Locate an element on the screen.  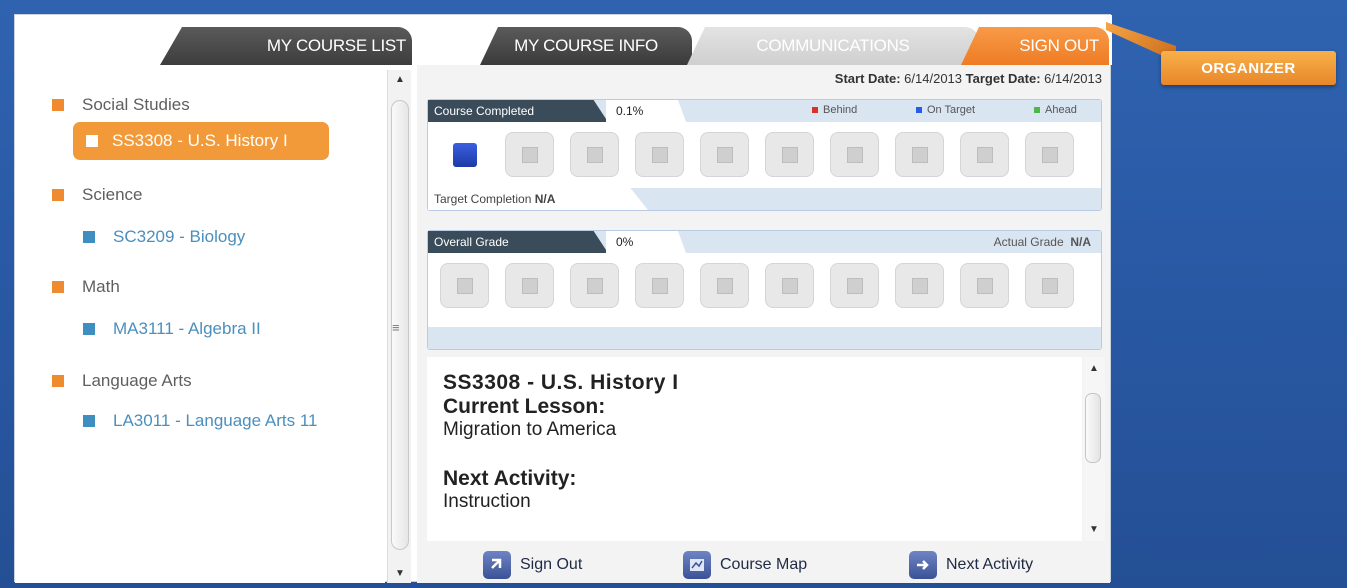
sign-out-button: Sign Out is located at coordinates (532, 565).